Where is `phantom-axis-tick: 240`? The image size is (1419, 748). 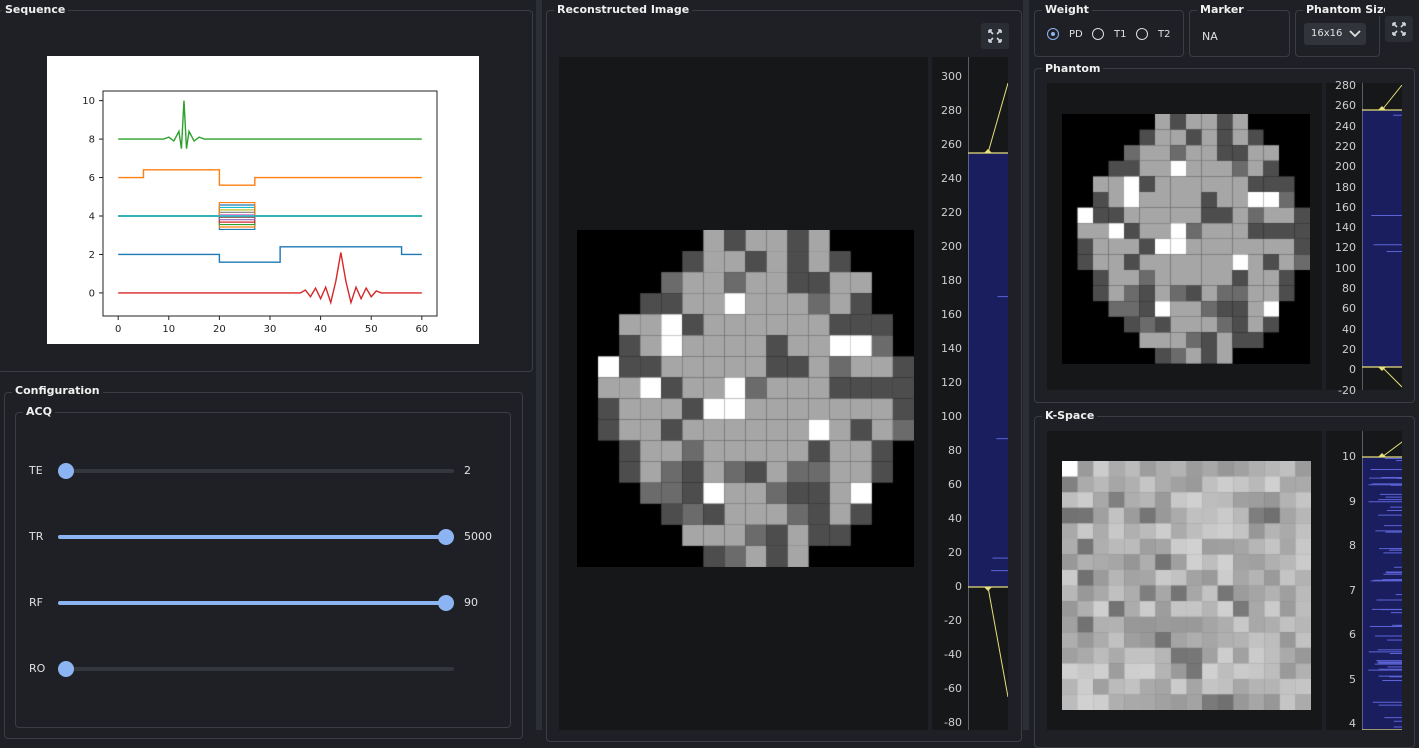
phantom-axis-tick: 240 is located at coordinates (1345, 126).